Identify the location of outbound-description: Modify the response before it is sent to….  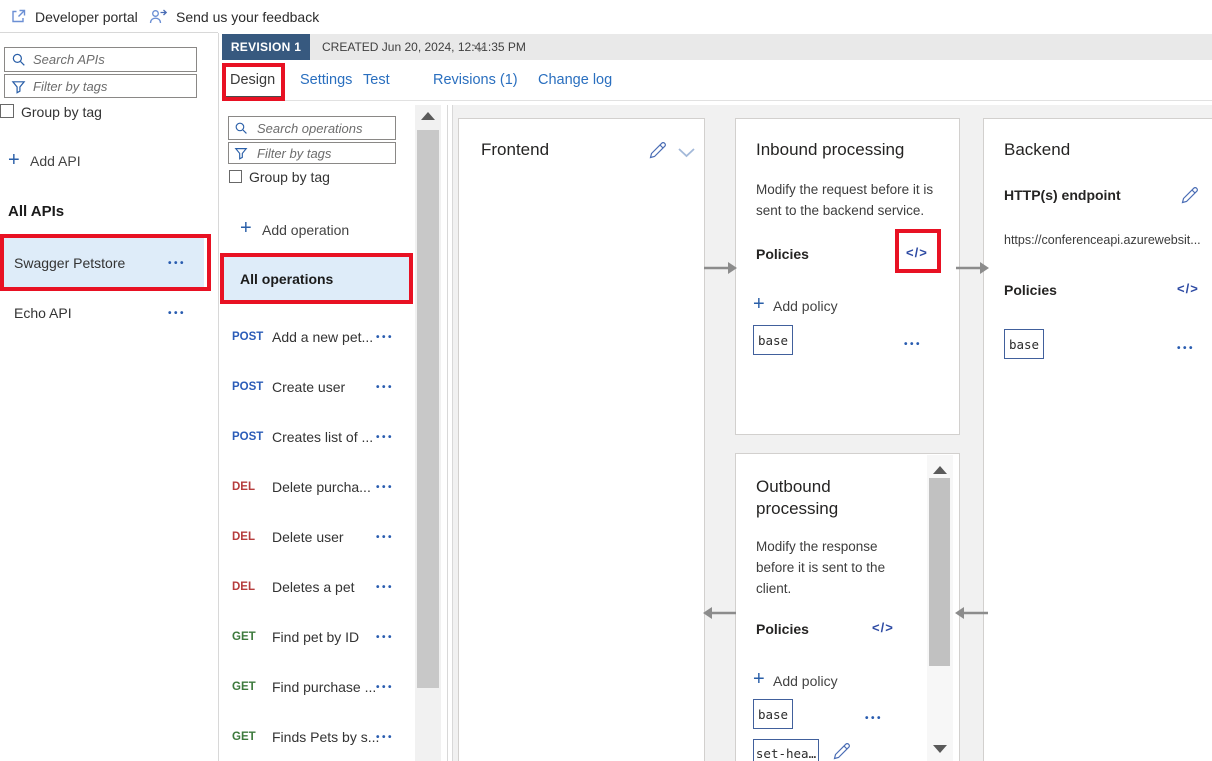
(821, 567).